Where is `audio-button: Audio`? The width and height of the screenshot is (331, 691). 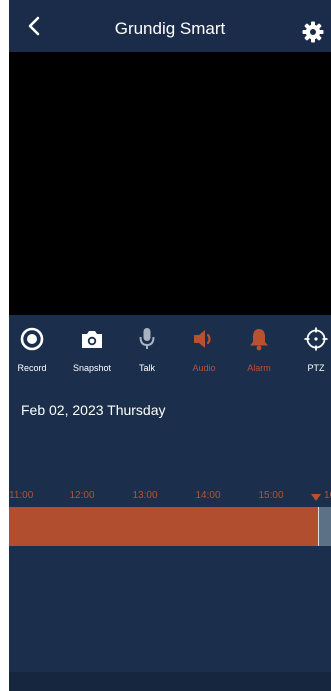 audio-button: Audio is located at coordinates (204, 349).